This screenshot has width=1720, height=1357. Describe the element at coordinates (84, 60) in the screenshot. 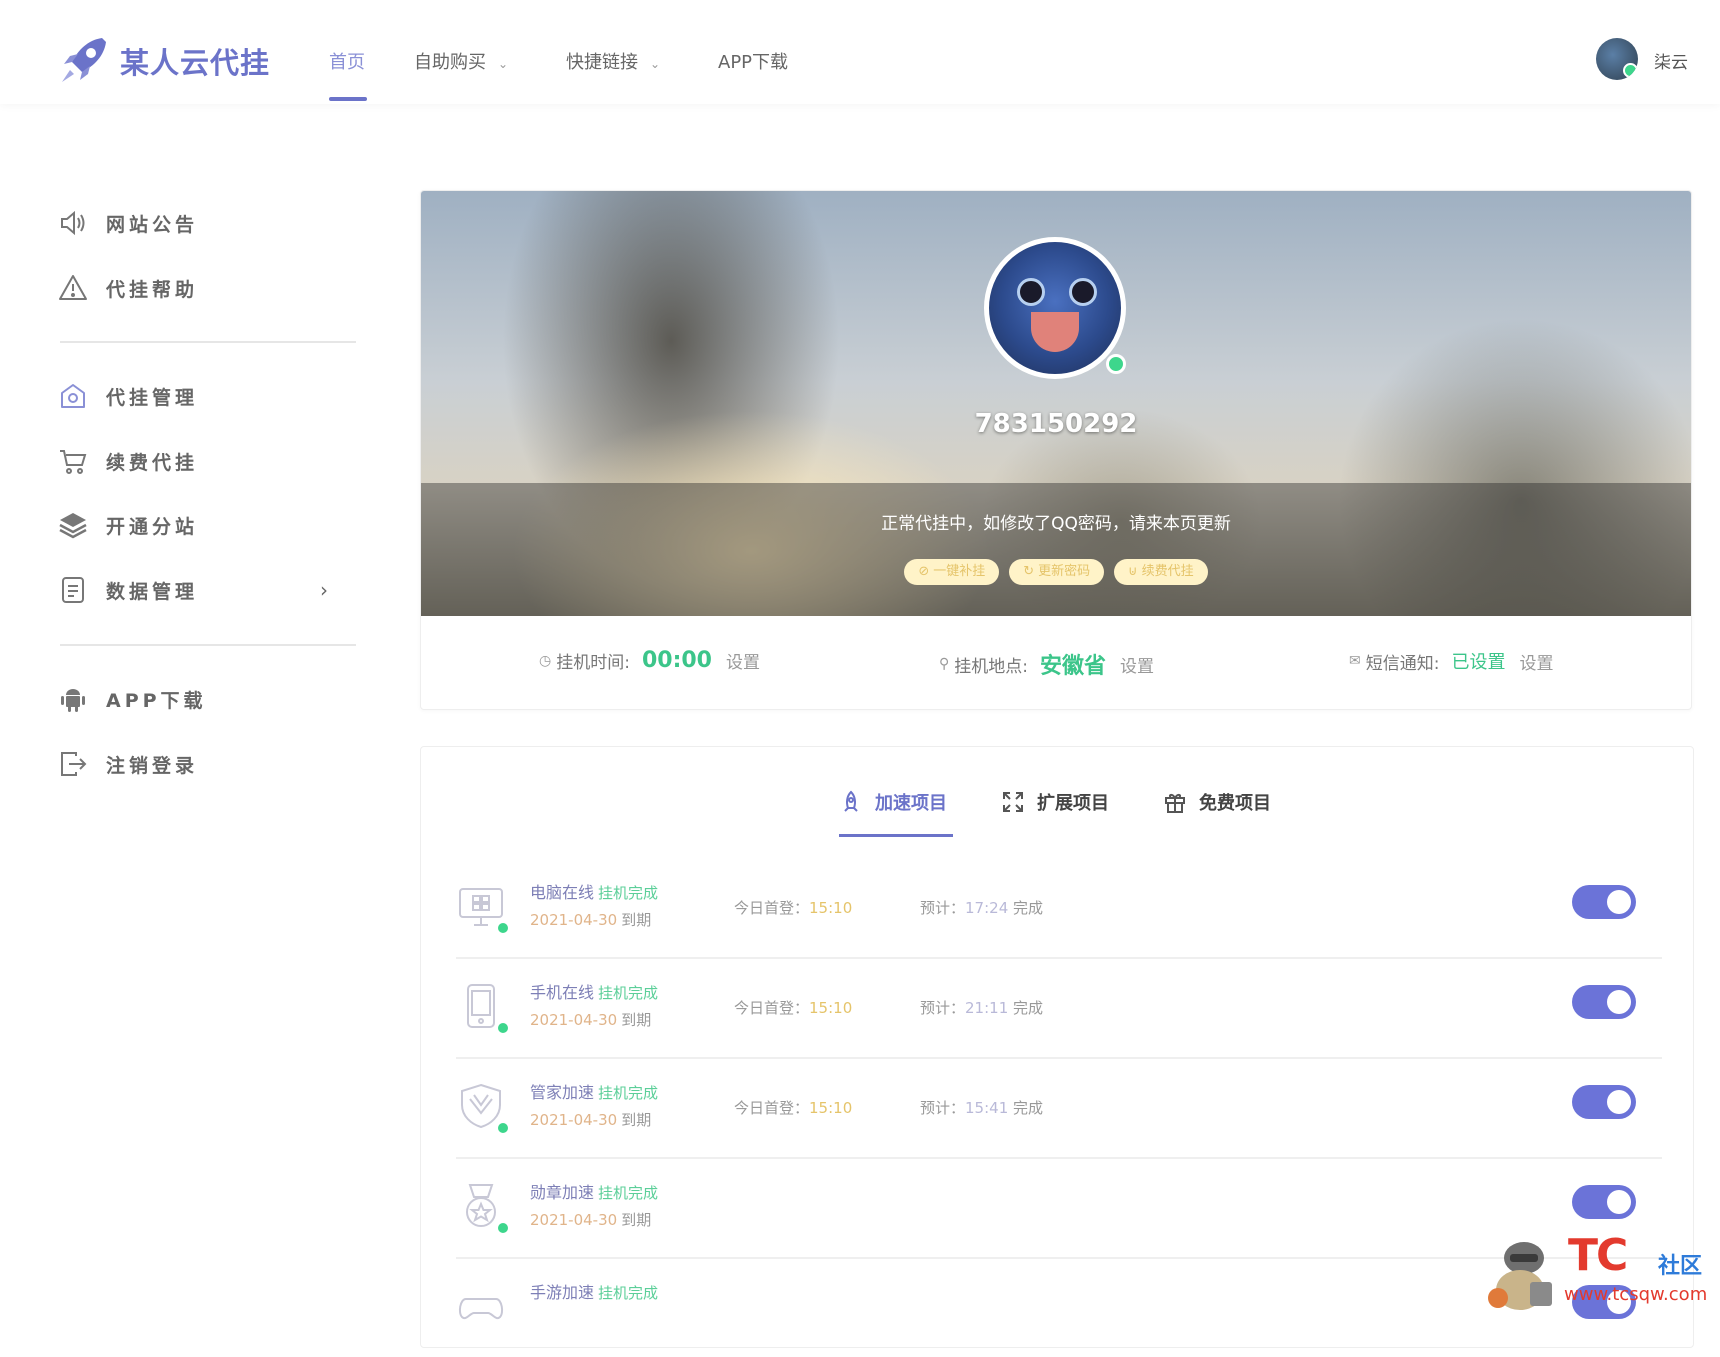

I see `rocket-logo-icon` at that location.